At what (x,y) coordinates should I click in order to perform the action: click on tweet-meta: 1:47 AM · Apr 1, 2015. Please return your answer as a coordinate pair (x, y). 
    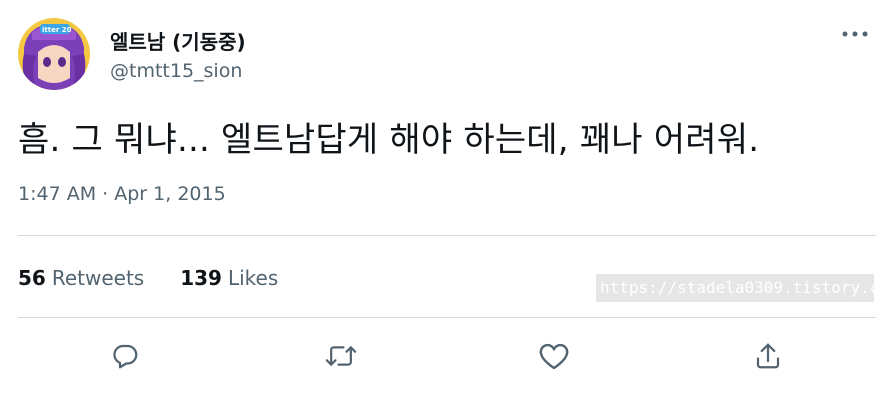
    Looking at the image, I should click on (122, 194).